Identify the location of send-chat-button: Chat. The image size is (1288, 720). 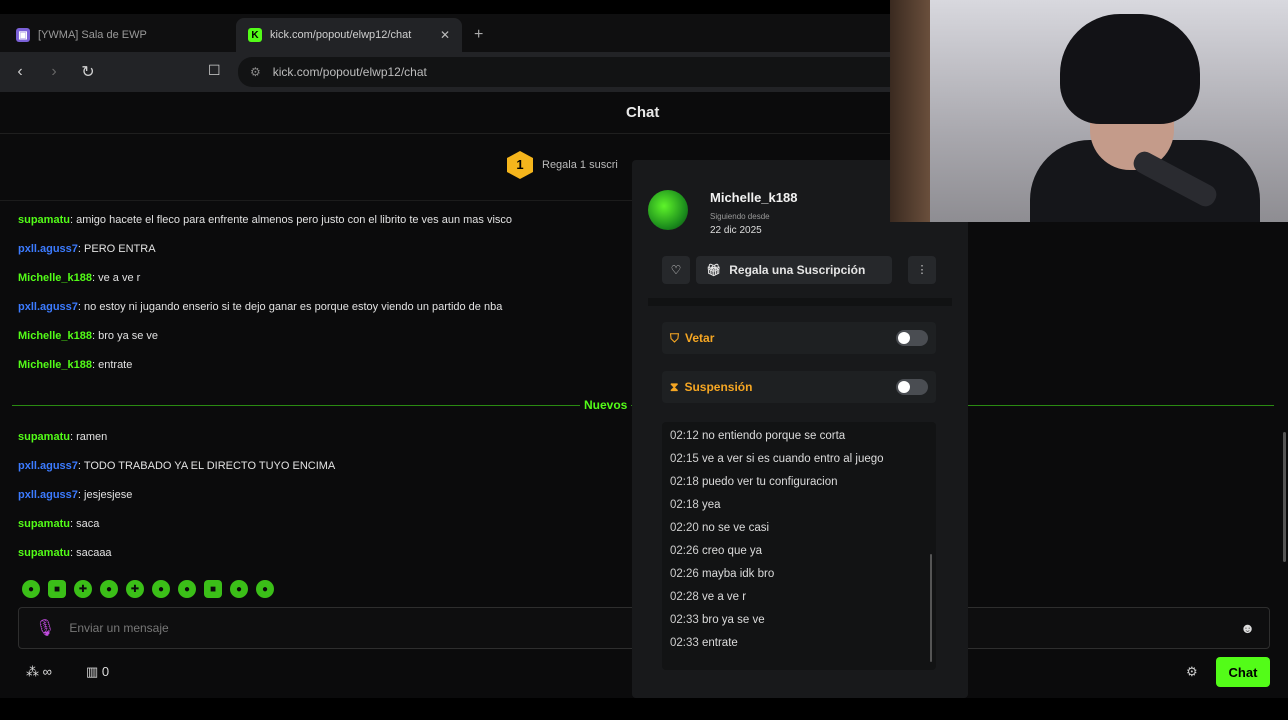
(1243, 672).